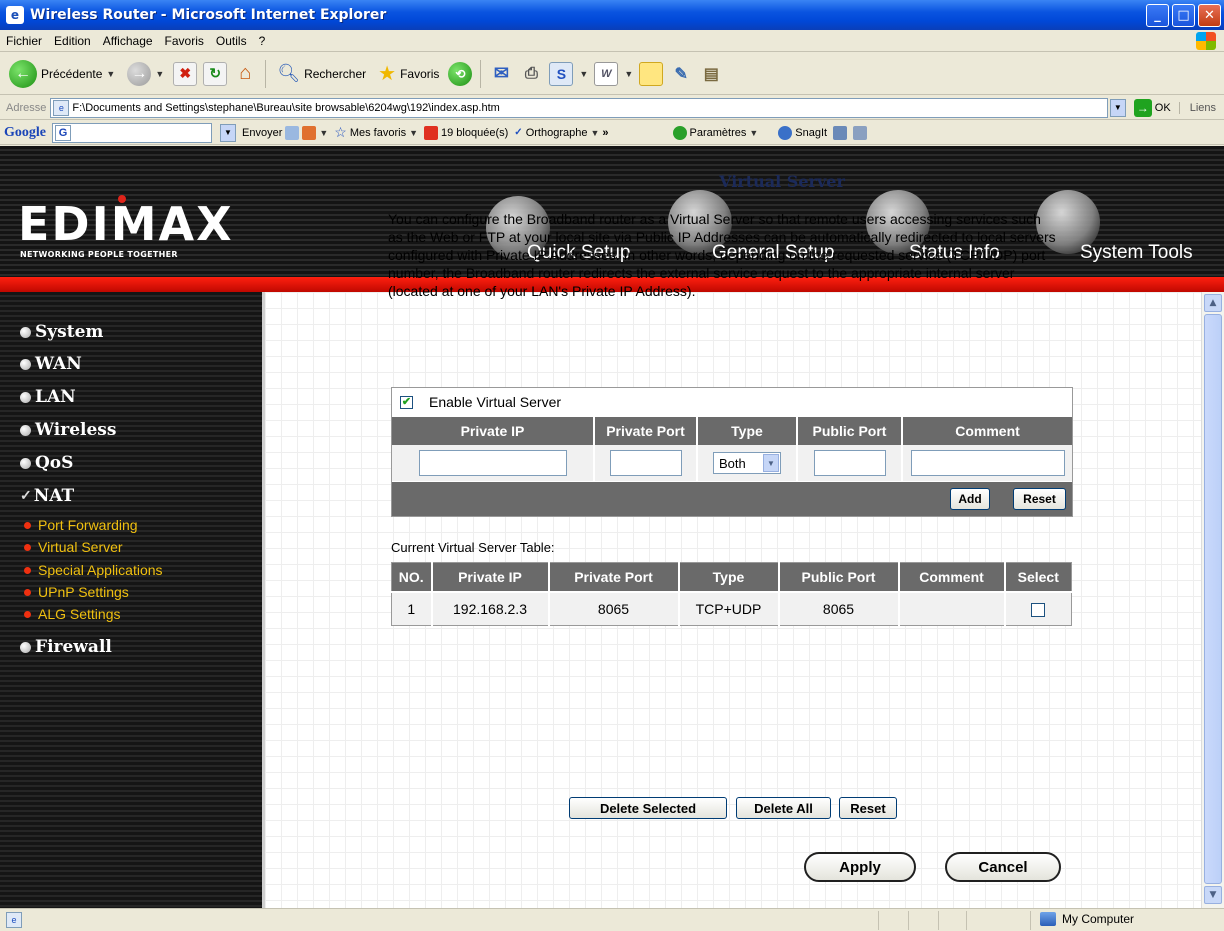 The height and width of the screenshot is (931, 1224). Describe the element at coordinates (185, 73) in the screenshot. I see `stop-icon: ✖` at that location.